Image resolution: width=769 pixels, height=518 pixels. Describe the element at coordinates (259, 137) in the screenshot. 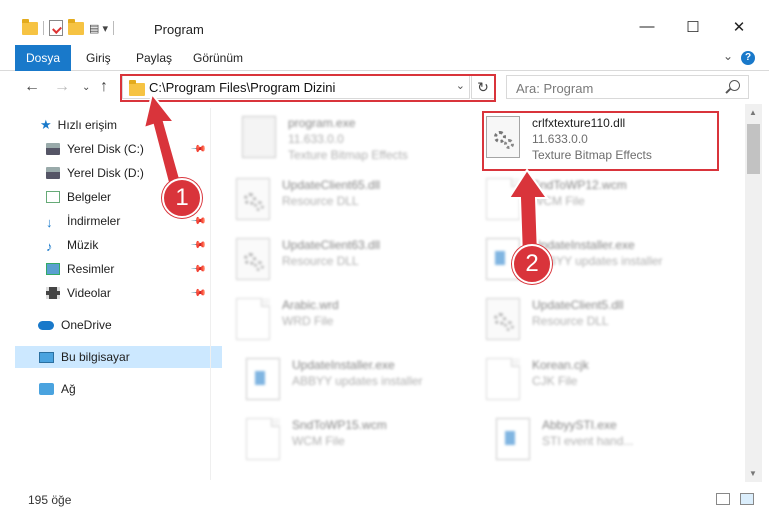

I see `executable-icon` at that location.